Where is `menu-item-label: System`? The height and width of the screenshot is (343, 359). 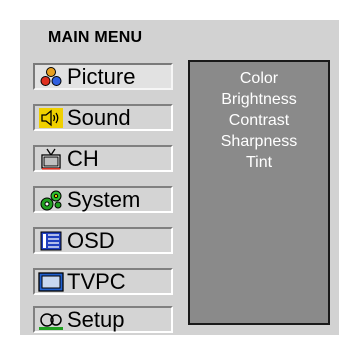
menu-item-label: System is located at coordinates (104, 199).